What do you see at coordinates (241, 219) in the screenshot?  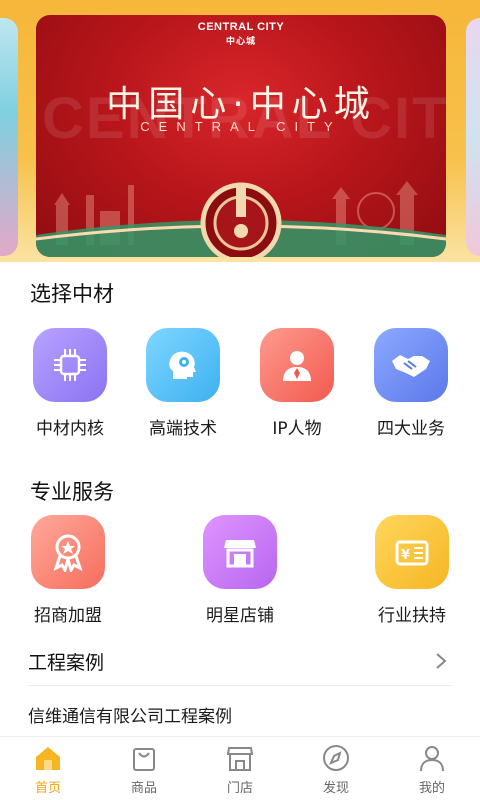 I see `skyline-illustration` at bounding box center [241, 219].